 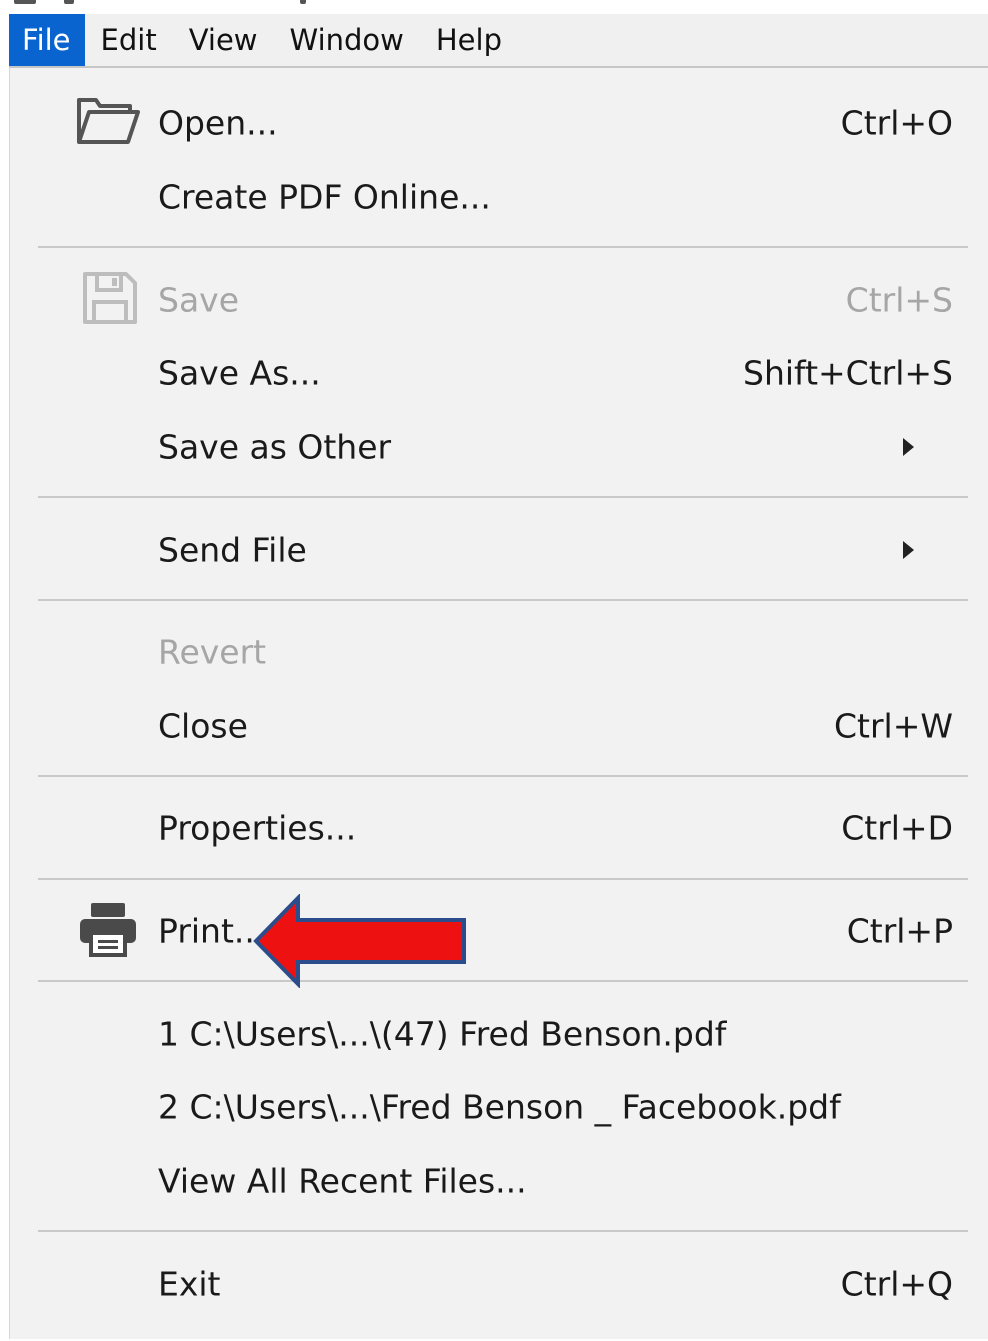 I want to click on floppy-disk-icon, so click(x=110, y=300).